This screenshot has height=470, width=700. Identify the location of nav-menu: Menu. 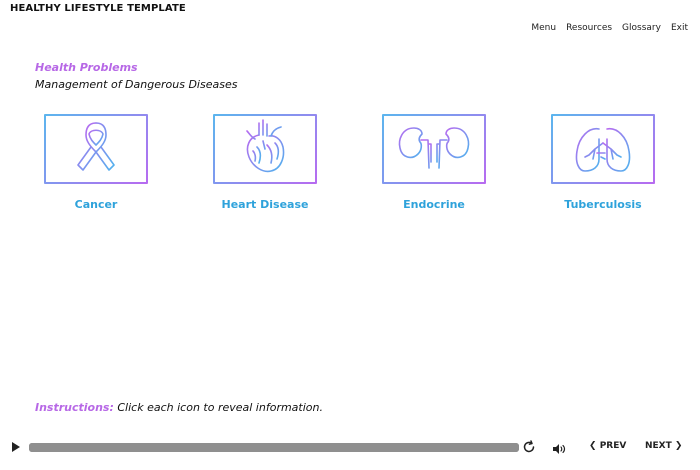
(543, 28).